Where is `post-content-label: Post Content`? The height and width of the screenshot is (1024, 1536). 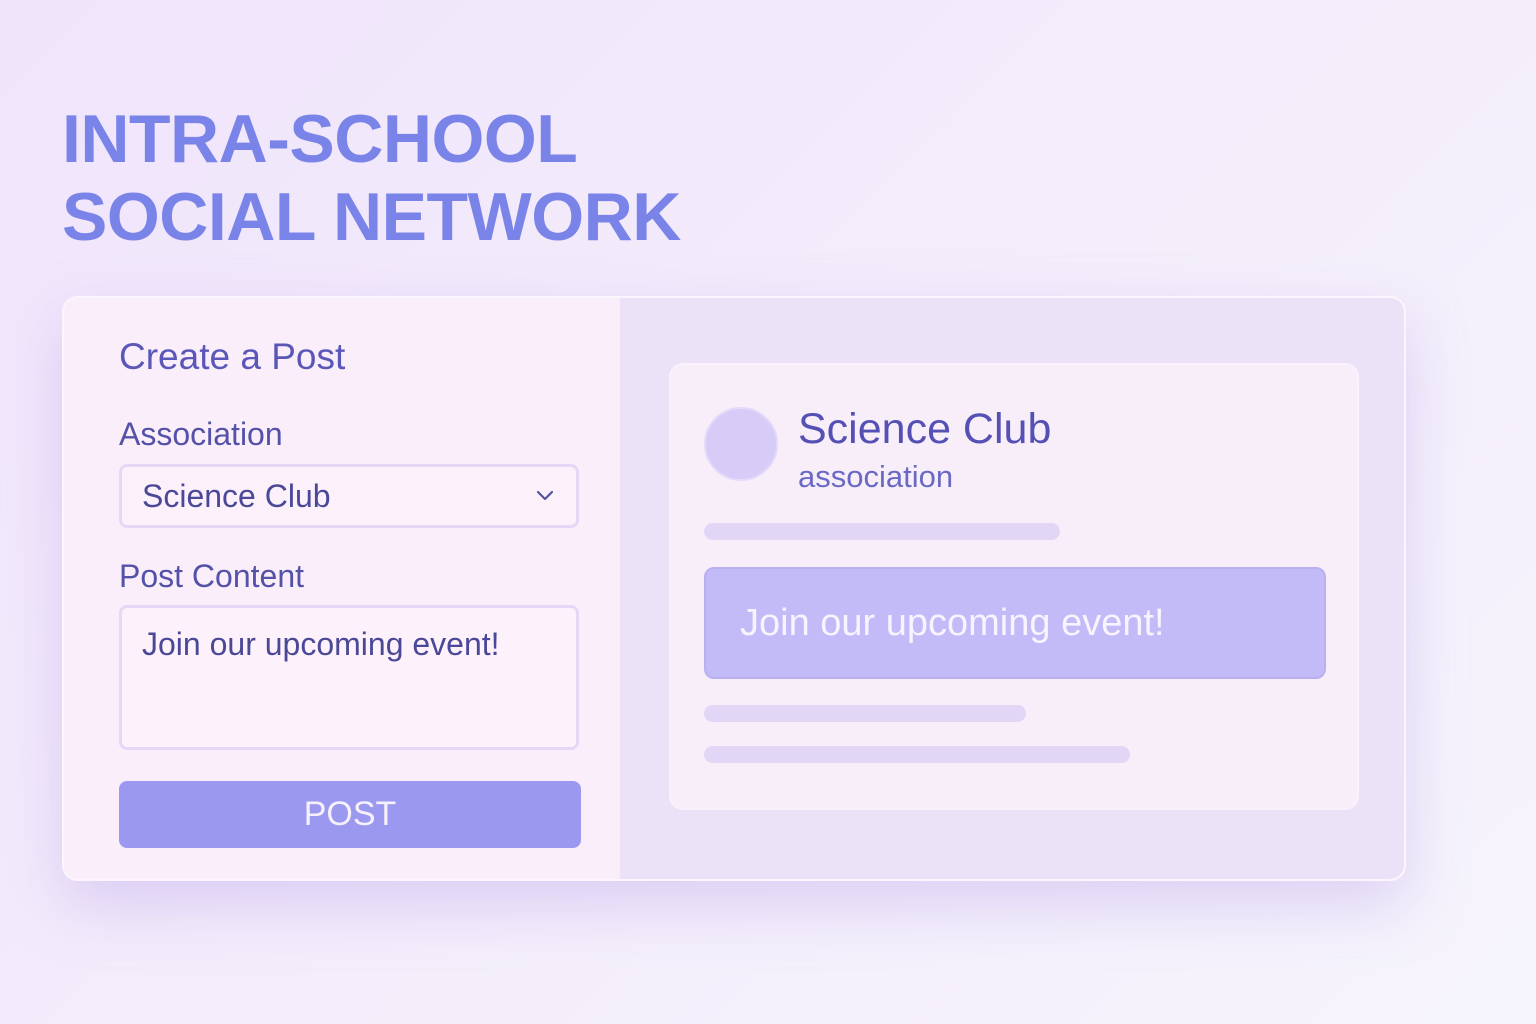
post-content-label: Post Content is located at coordinates (211, 576).